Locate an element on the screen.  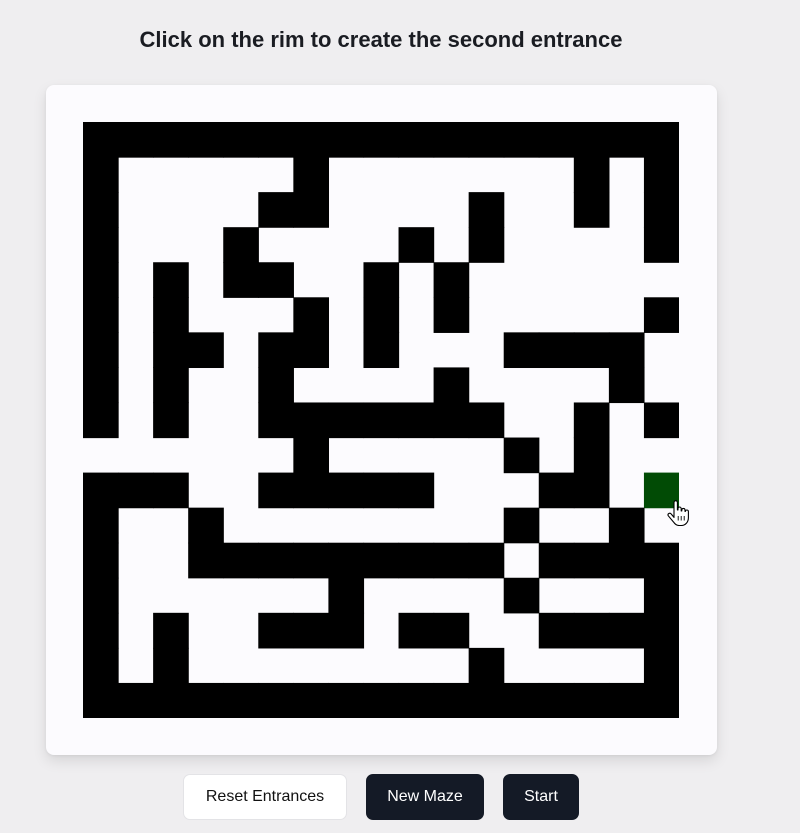
start-button: Start is located at coordinates (541, 797).